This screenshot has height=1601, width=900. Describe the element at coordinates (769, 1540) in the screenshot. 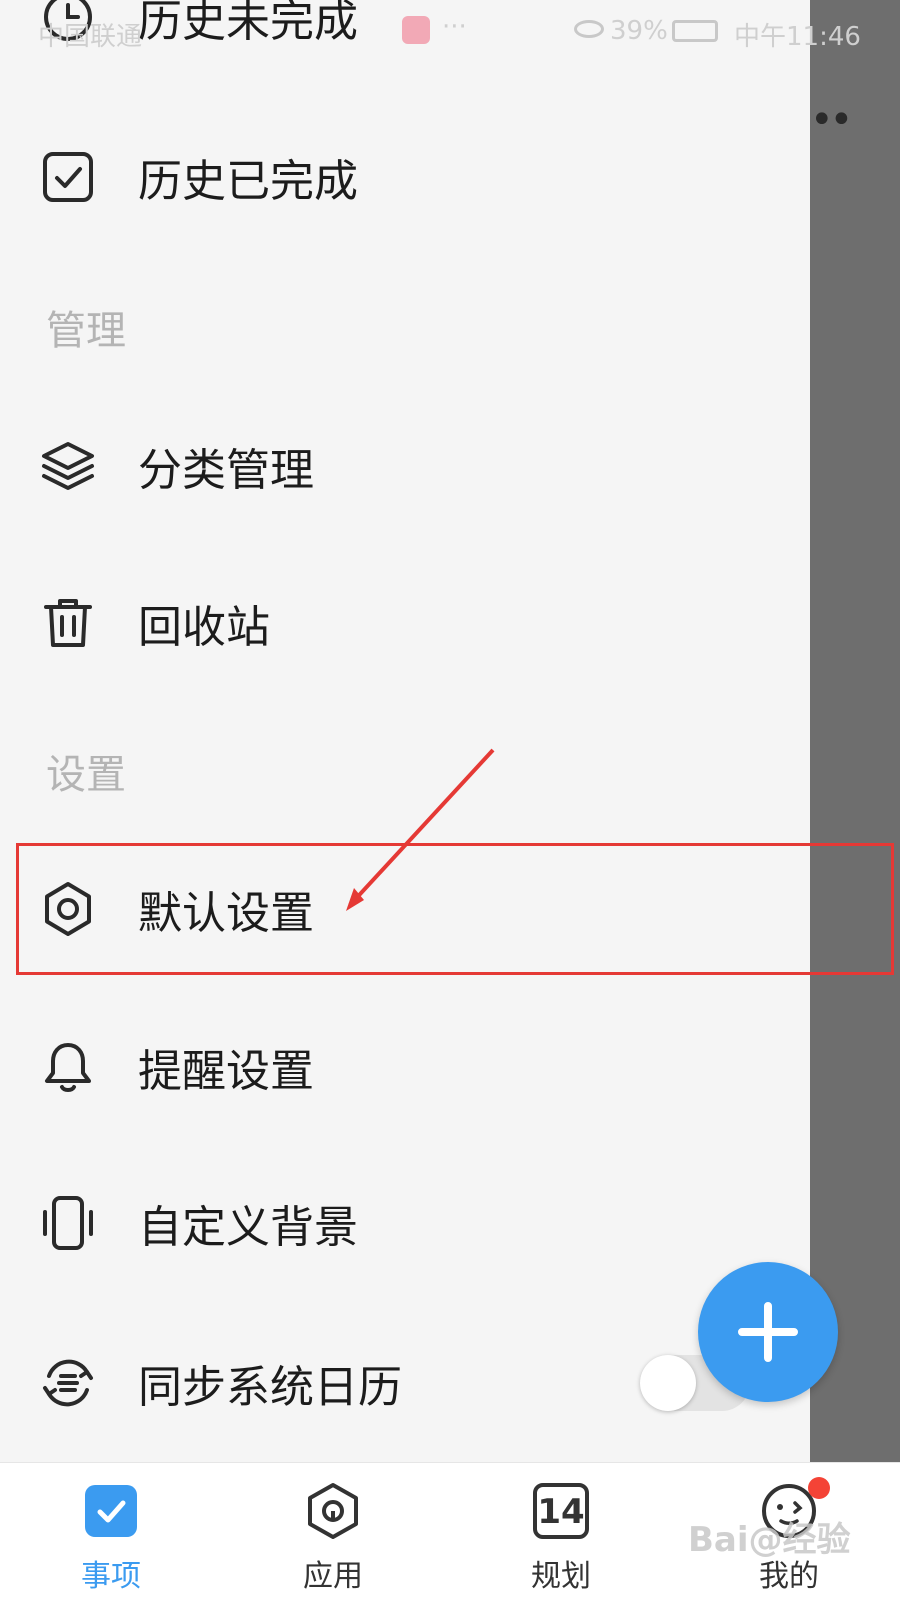

I see `watermark-logo: Bai@经验` at that location.